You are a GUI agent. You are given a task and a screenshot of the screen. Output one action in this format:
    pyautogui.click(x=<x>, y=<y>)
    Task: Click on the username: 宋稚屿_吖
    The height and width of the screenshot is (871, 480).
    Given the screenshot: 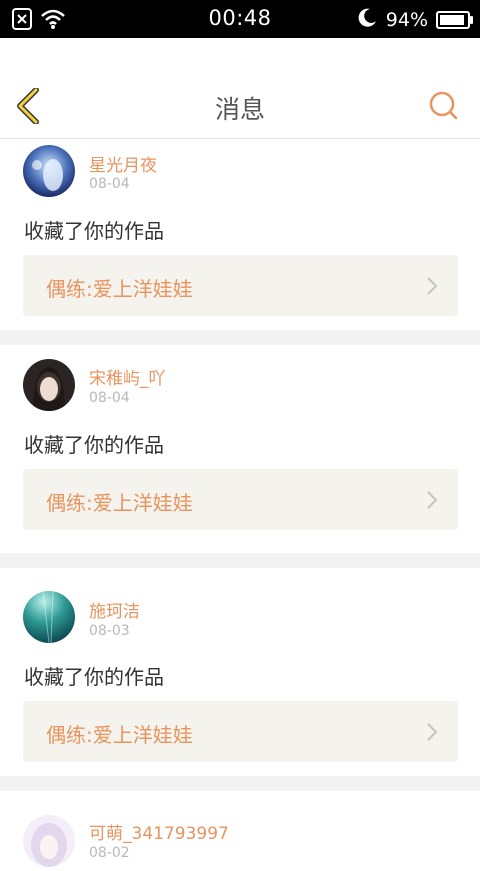 What is the action you would take?
    pyautogui.click(x=127, y=376)
    